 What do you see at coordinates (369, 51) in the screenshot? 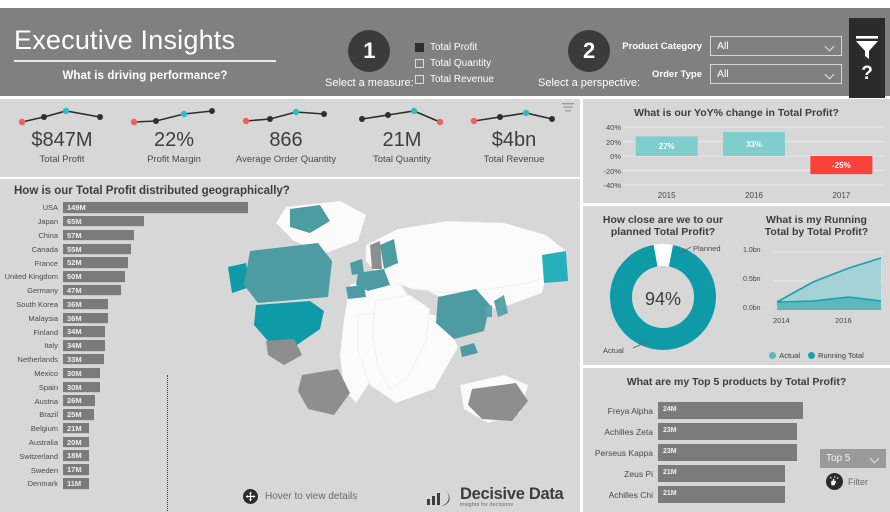
I see `step-1-badge: 1` at bounding box center [369, 51].